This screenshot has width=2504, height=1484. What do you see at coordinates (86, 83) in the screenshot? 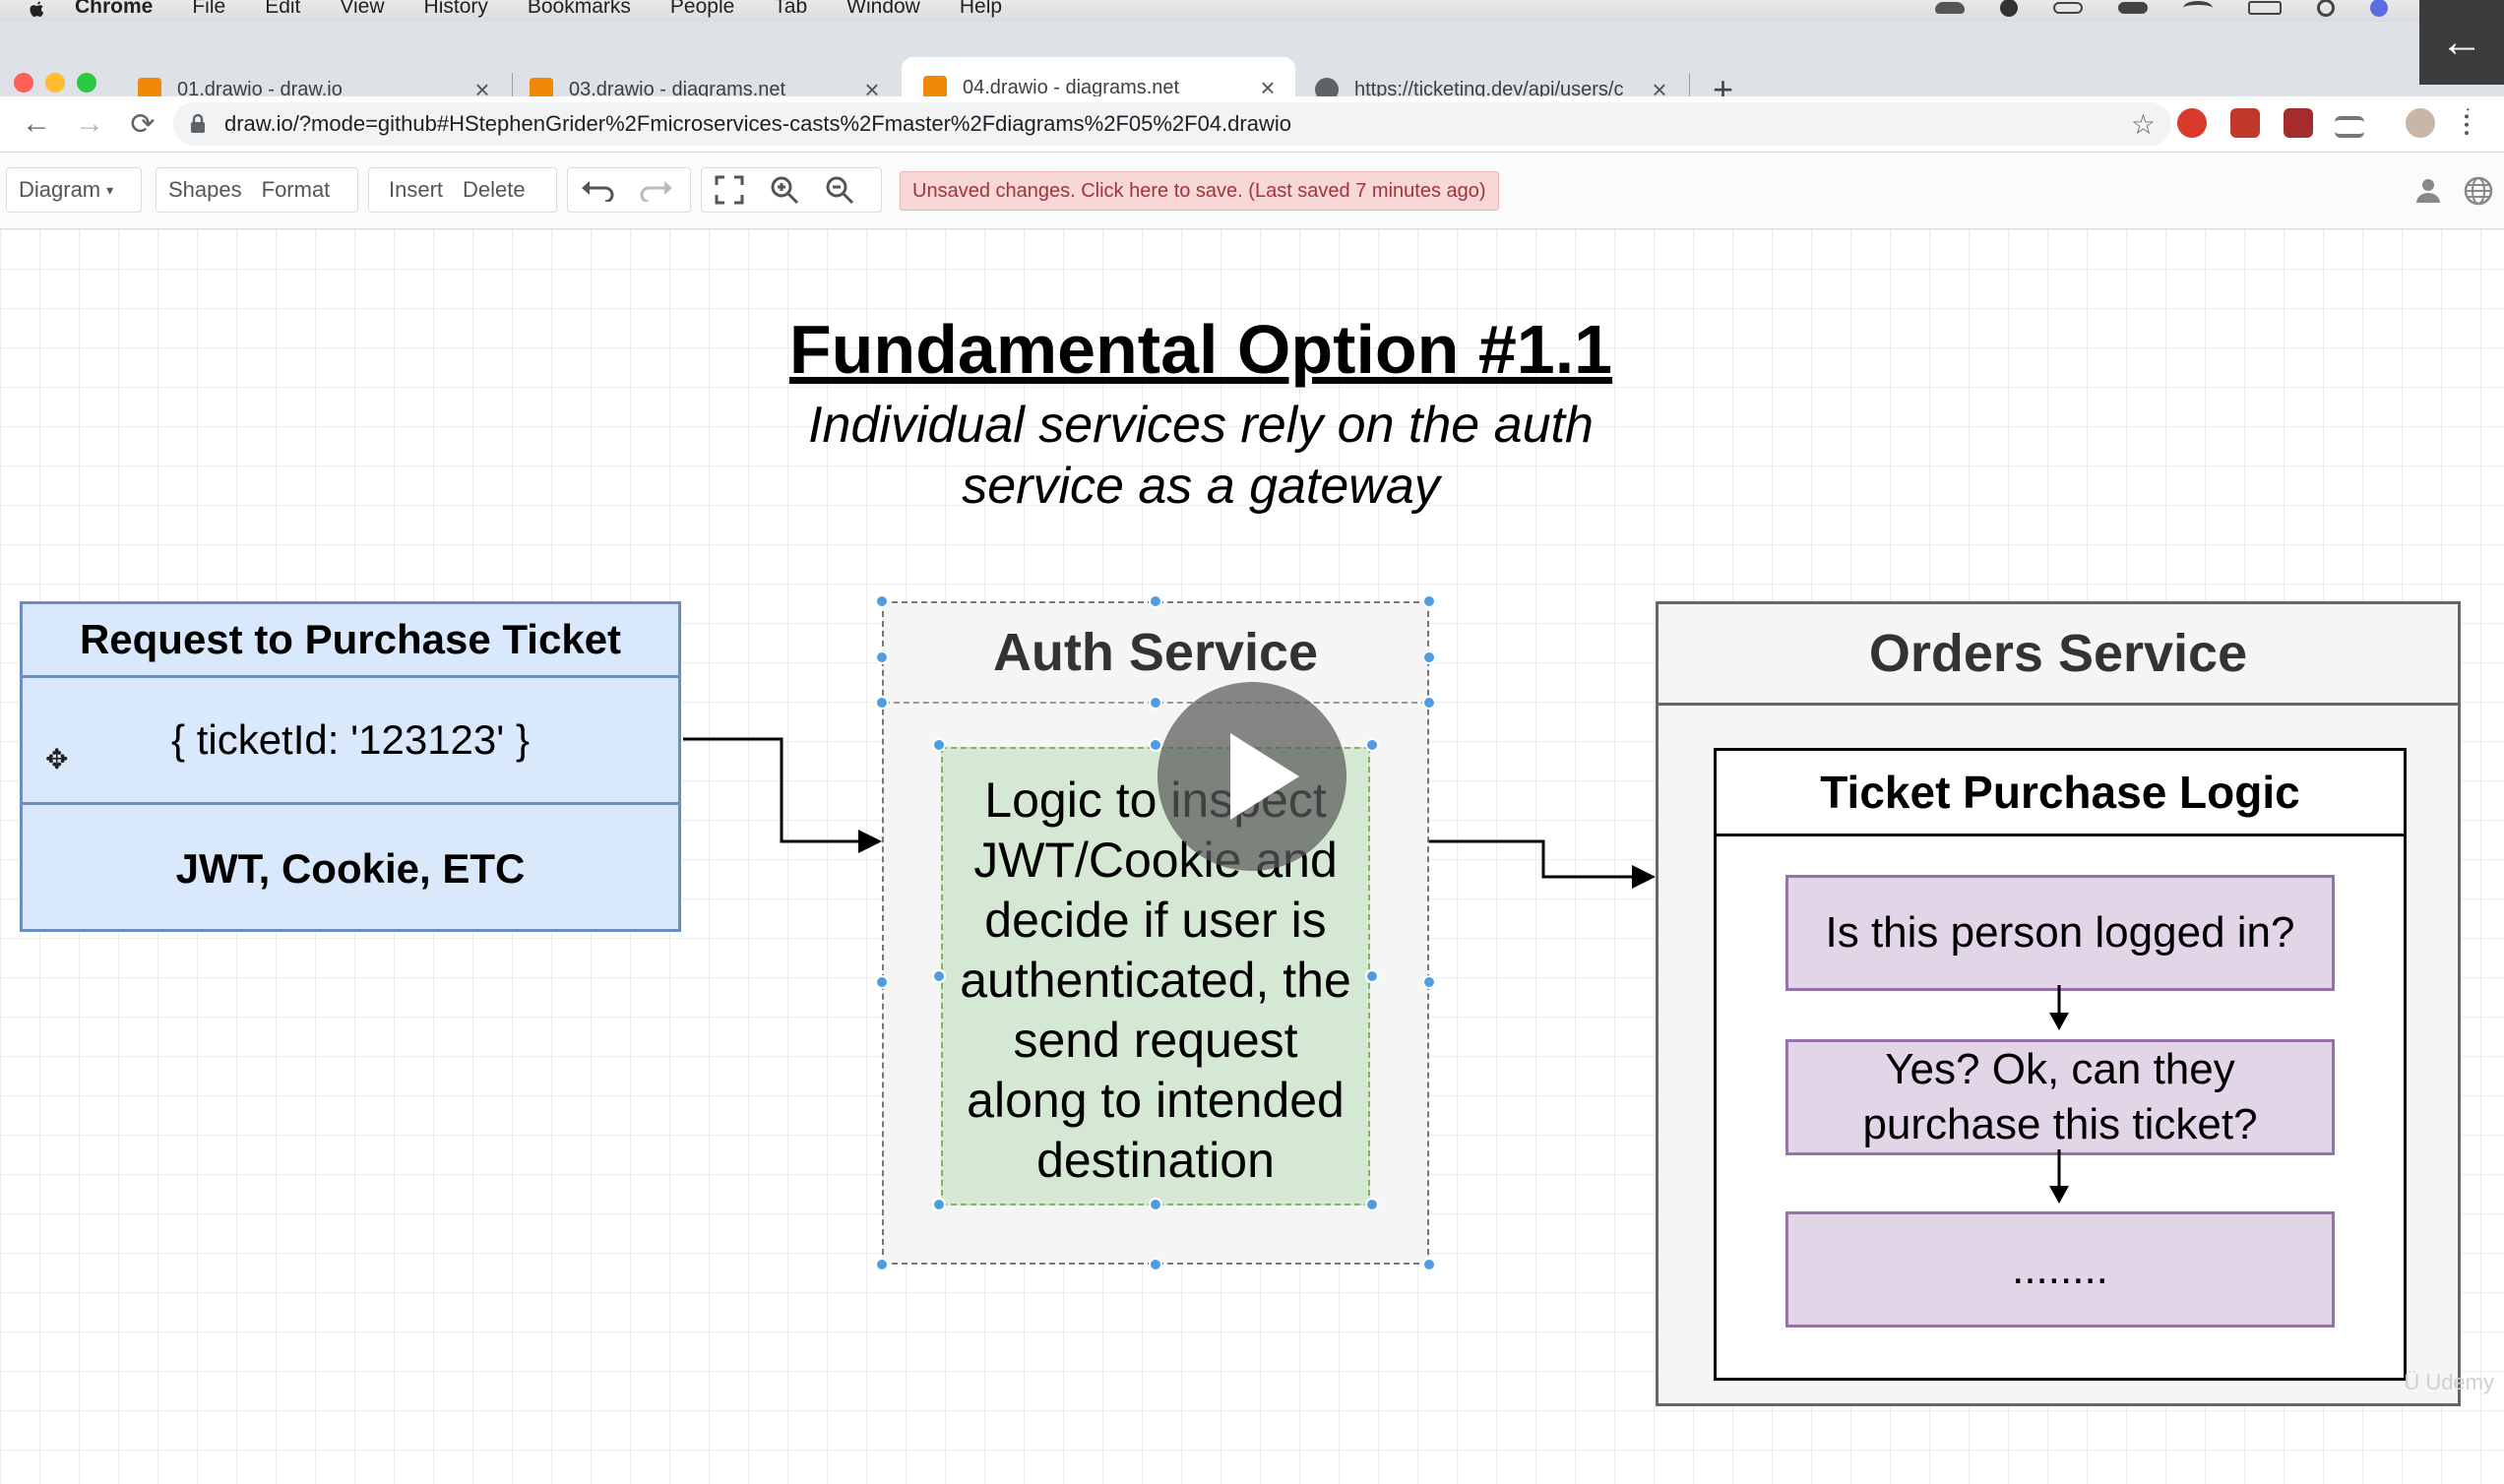
I see `zoom-window-button` at bounding box center [86, 83].